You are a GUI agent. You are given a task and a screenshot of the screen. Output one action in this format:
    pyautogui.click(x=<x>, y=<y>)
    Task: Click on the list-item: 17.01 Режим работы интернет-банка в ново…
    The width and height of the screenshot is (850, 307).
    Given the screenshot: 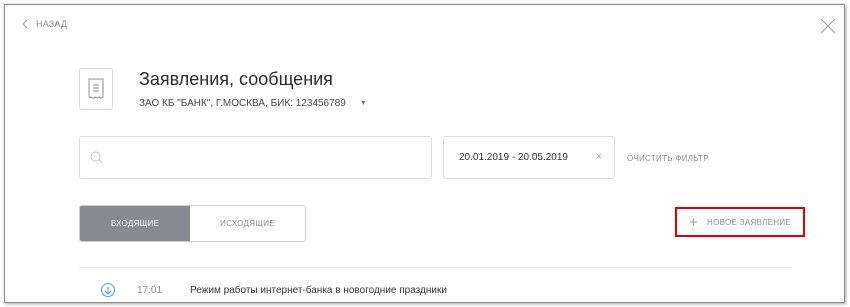 What is the action you would take?
    pyautogui.click(x=274, y=290)
    